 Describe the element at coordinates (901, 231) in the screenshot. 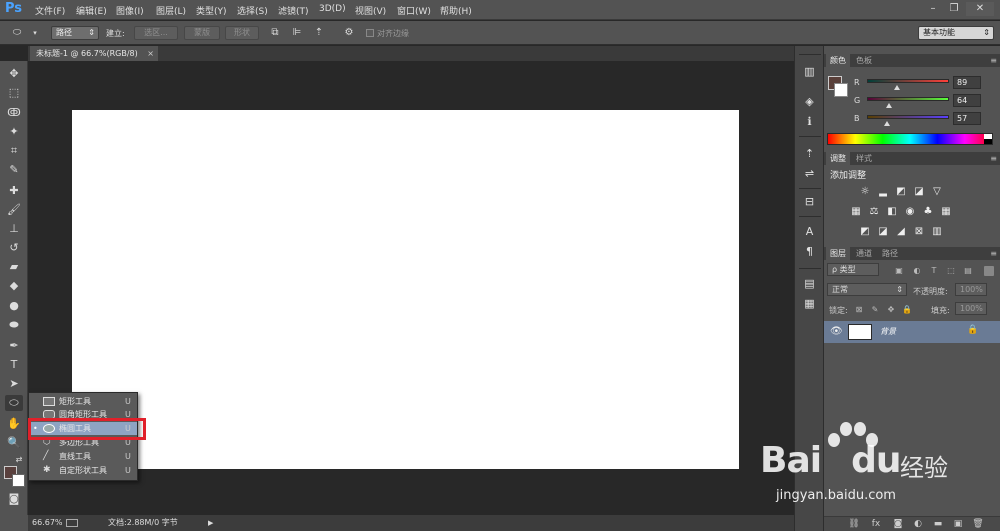

I see `threshold-icon: ◢` at that location.